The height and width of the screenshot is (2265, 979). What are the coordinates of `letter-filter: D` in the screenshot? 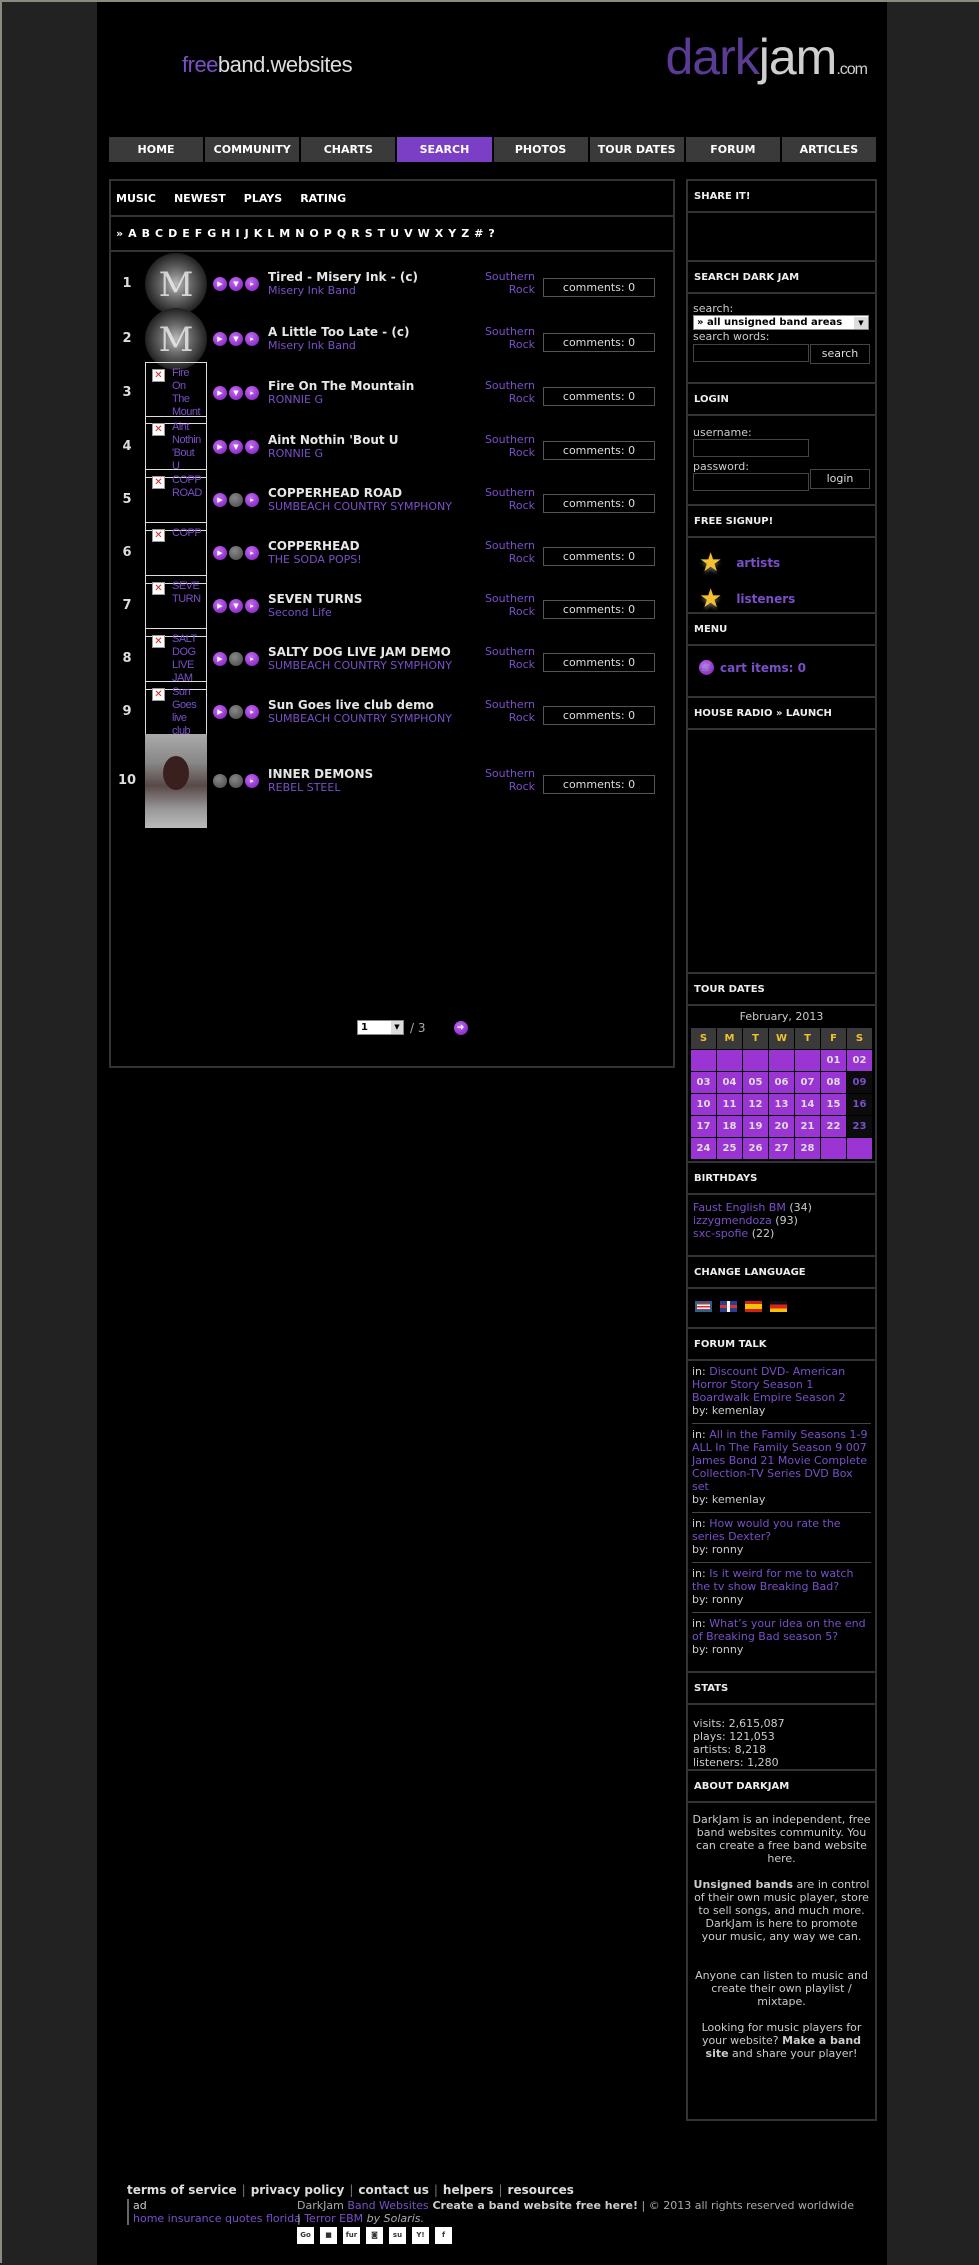 It's located at (172, 233).